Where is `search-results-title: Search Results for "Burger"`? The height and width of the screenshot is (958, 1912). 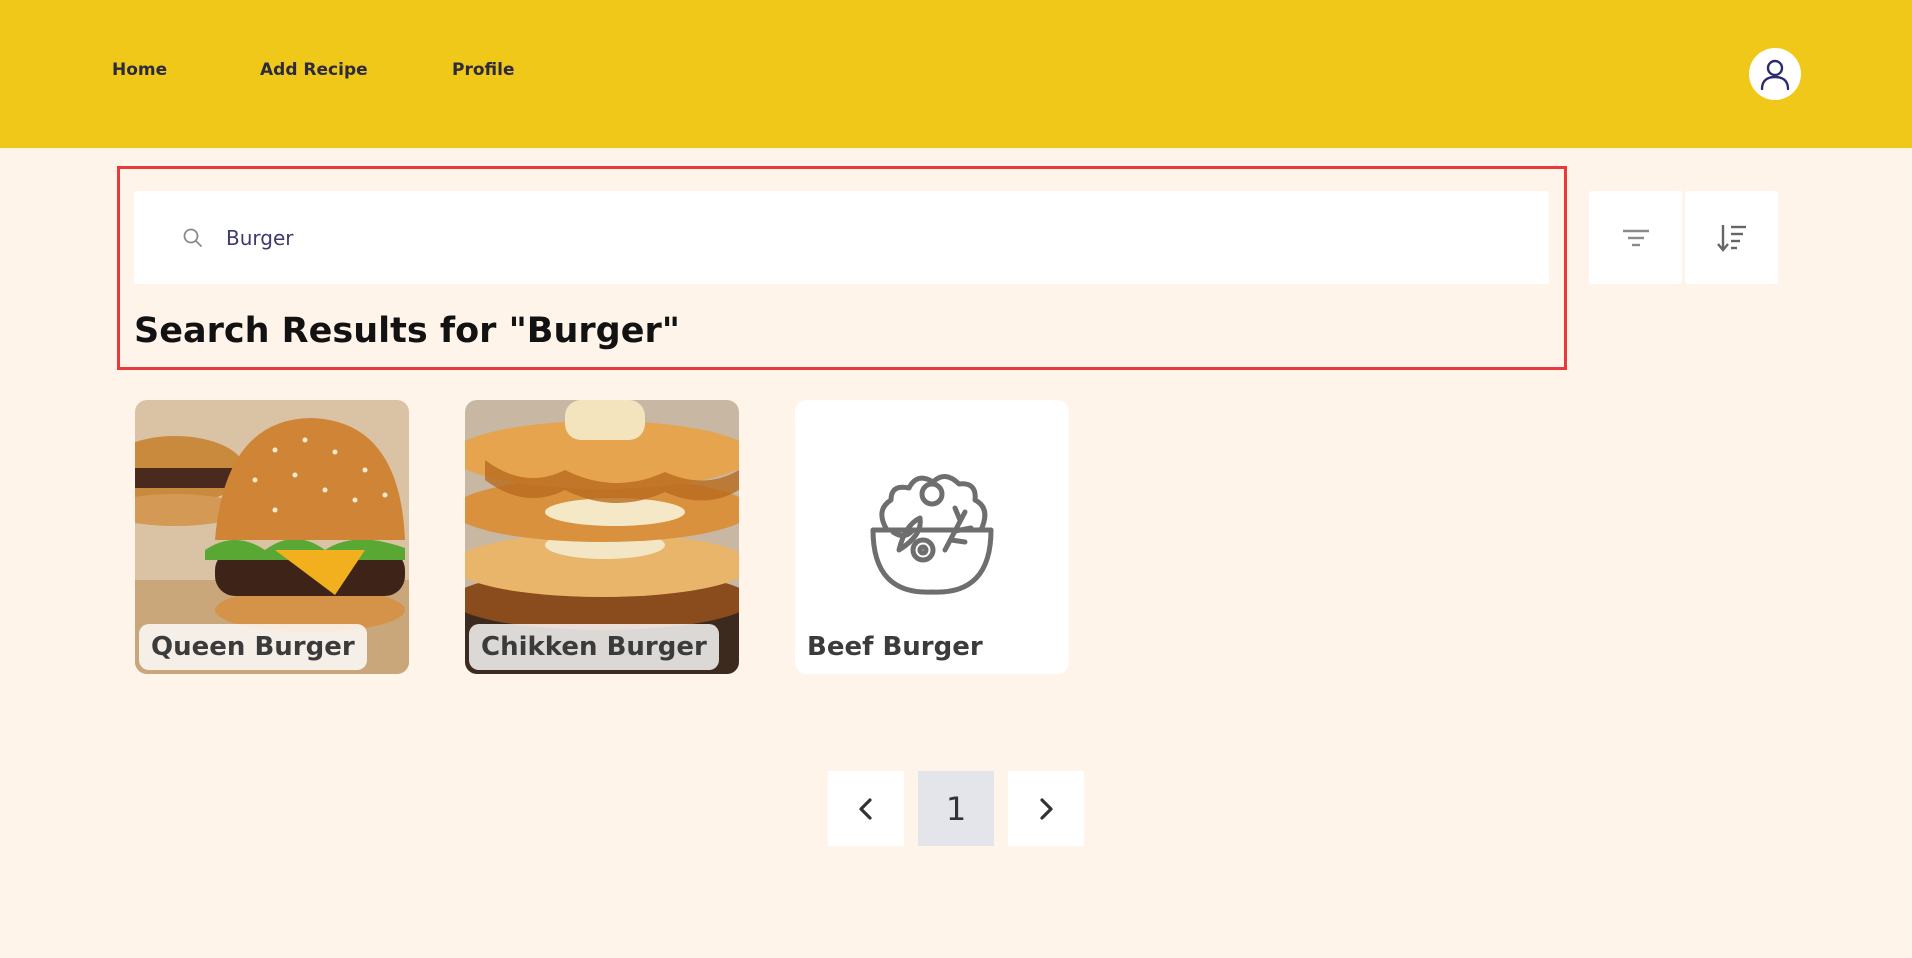
search-results-title: Search Results for "Burger" is located at coordinates (407, 331).